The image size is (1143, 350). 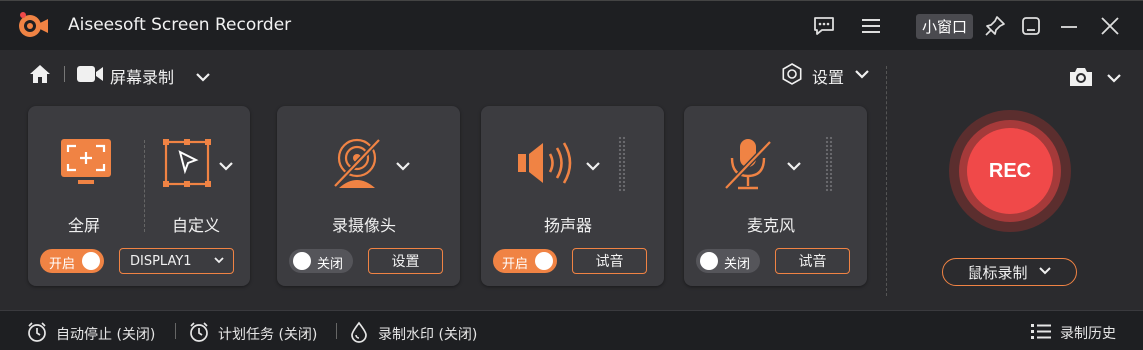 I want to click on display-select: DISPLAY1, so click(x=176, y=261).